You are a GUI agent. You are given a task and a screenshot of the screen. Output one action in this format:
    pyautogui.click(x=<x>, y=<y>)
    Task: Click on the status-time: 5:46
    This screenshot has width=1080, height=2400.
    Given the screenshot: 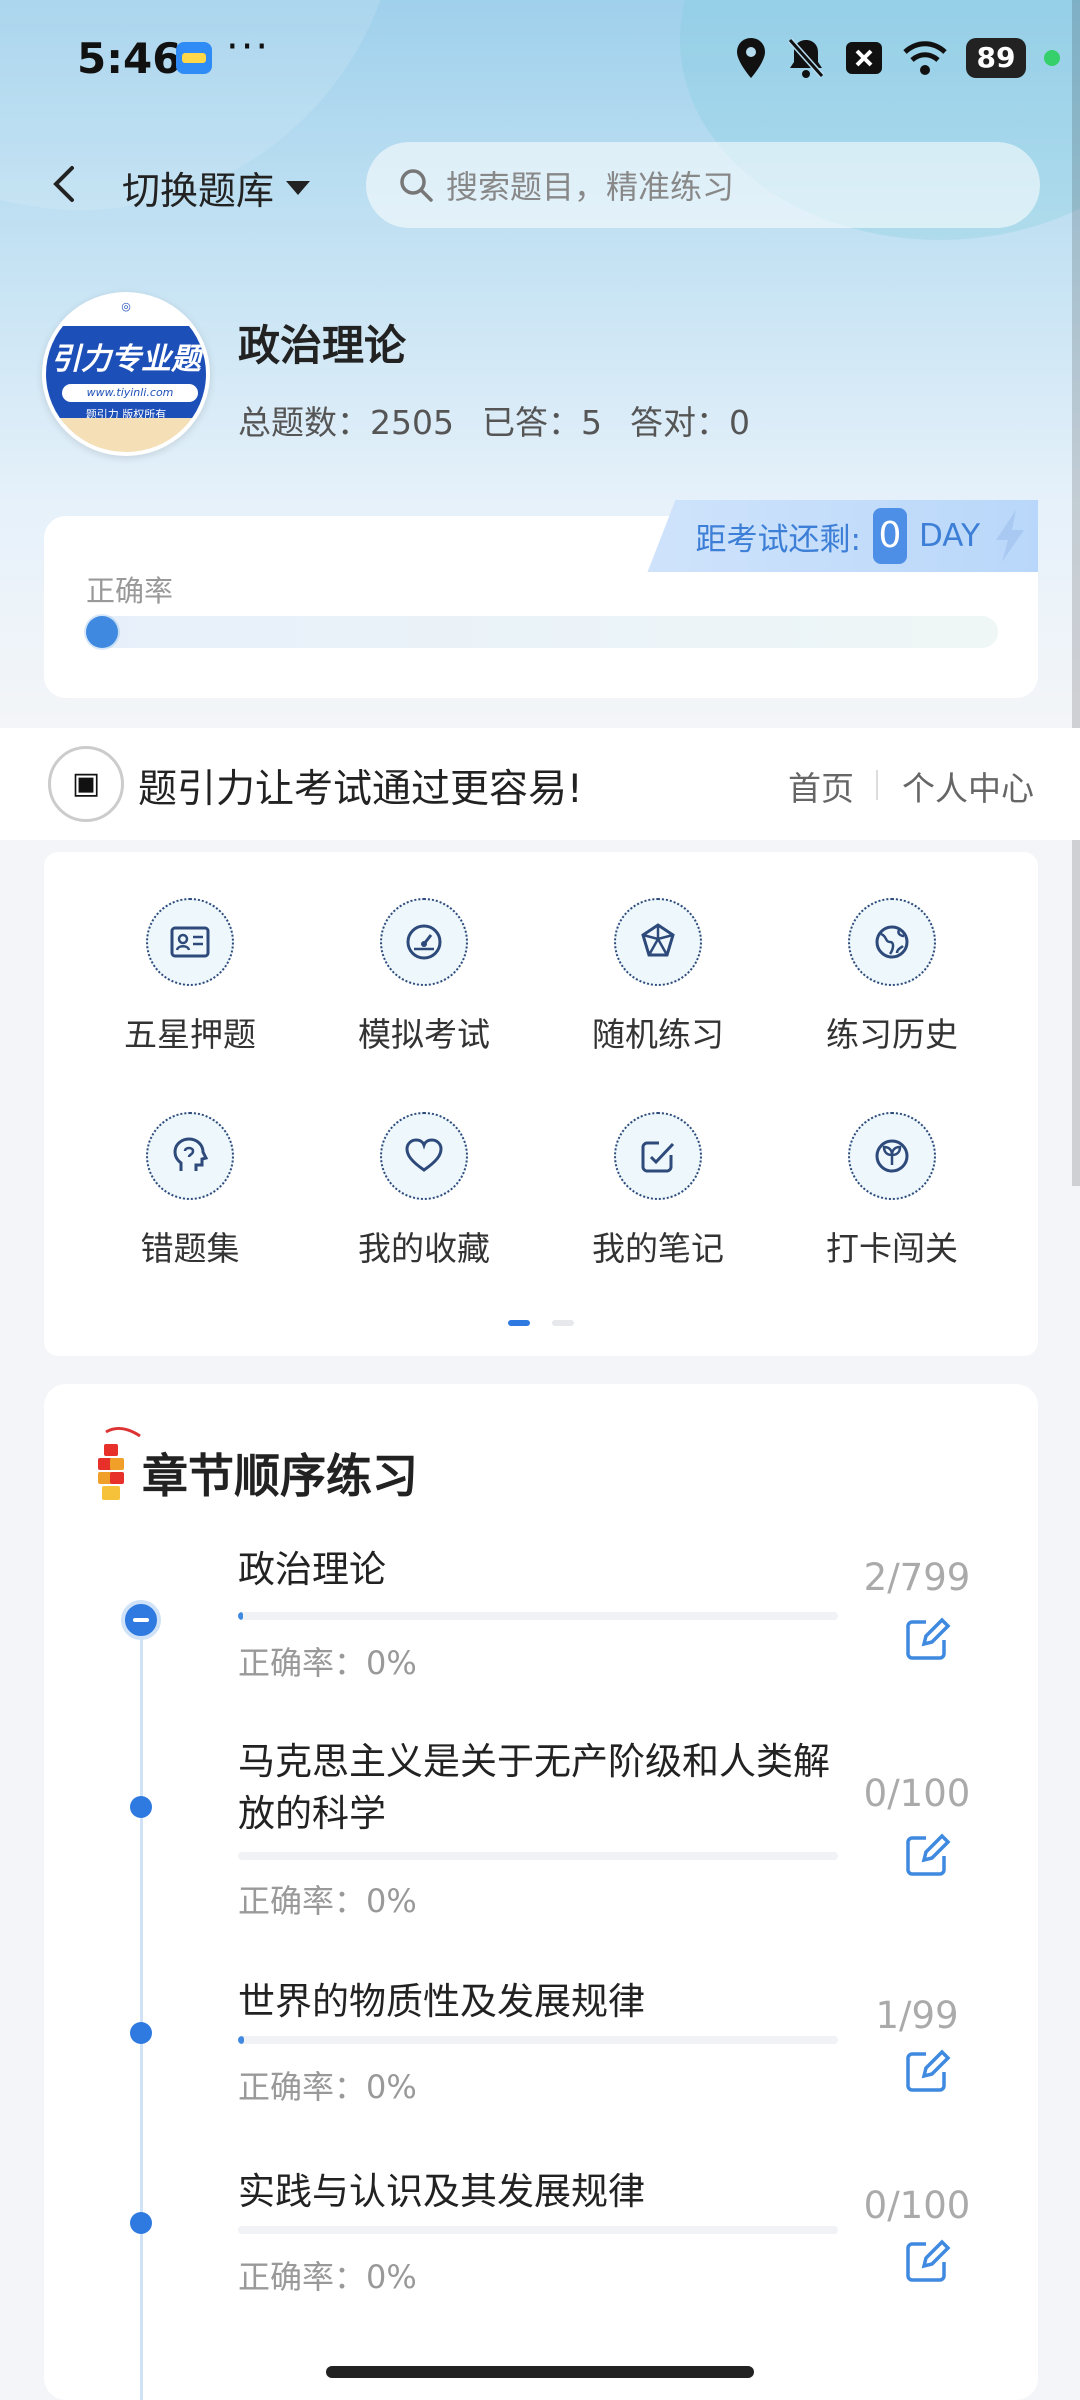 What is the action you would take?
    pyautogui.click(x=129, y=58)
    